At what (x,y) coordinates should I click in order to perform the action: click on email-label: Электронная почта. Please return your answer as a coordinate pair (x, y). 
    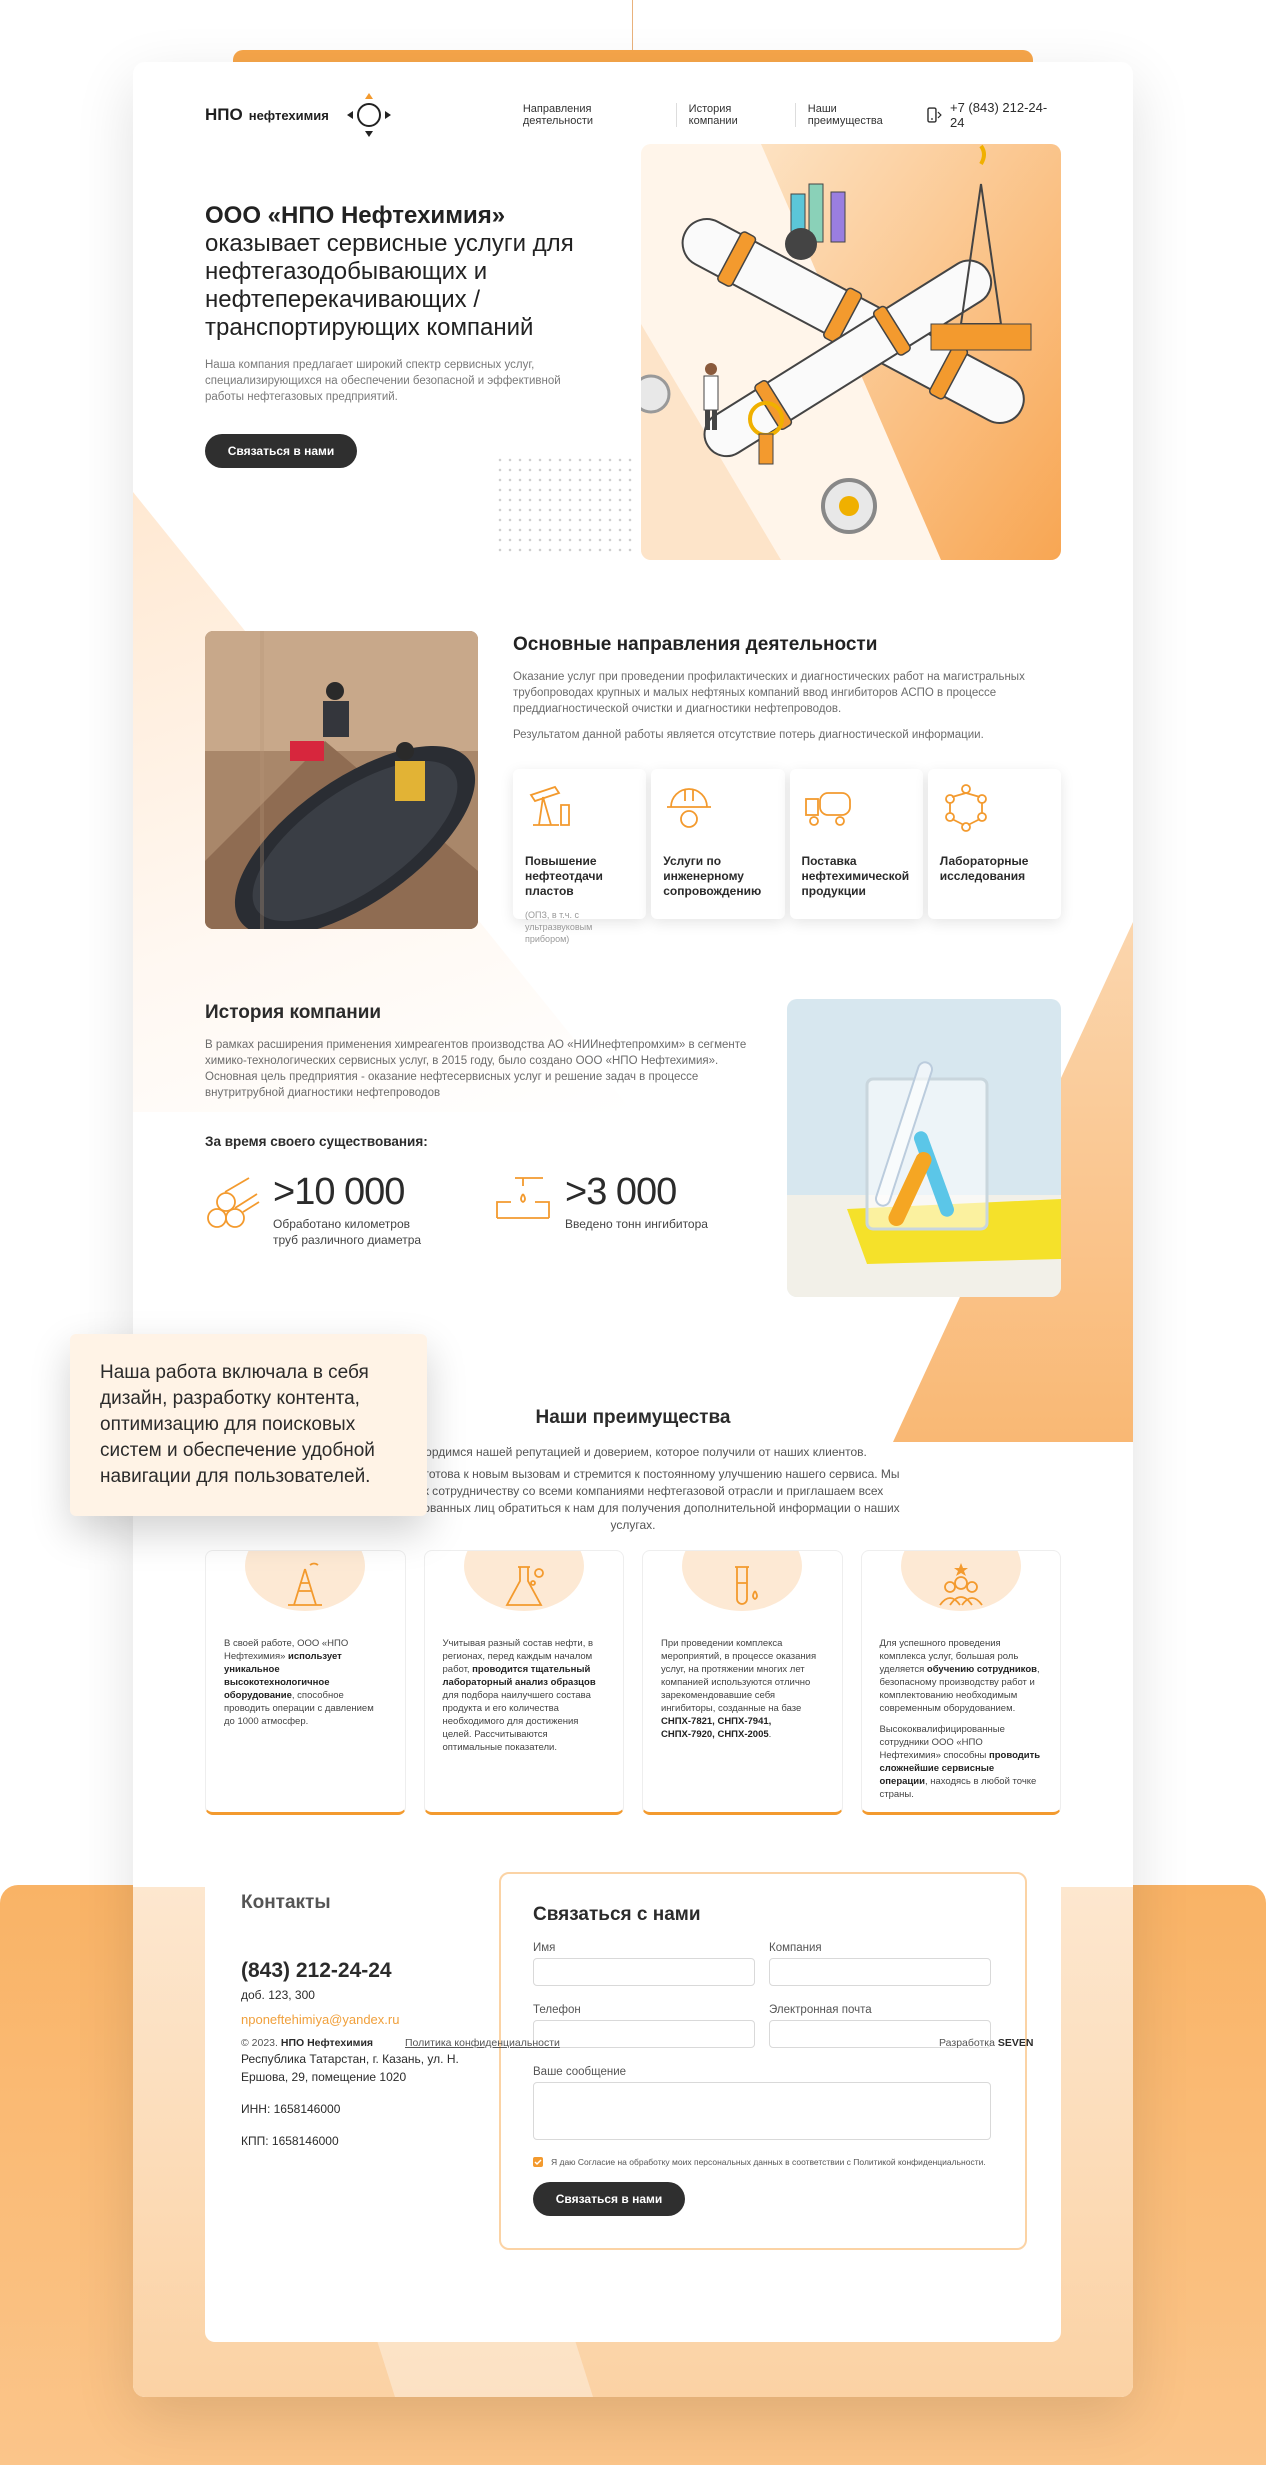
    Looking at the image, I should click on (820, 2010).